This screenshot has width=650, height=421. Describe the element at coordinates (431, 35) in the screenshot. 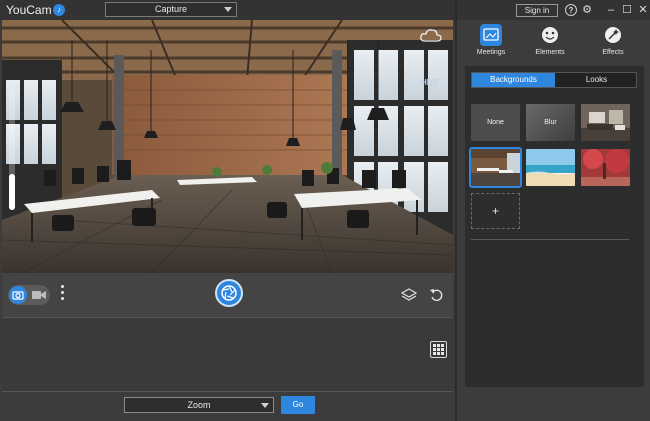

I see `cloud-icon` at that location.